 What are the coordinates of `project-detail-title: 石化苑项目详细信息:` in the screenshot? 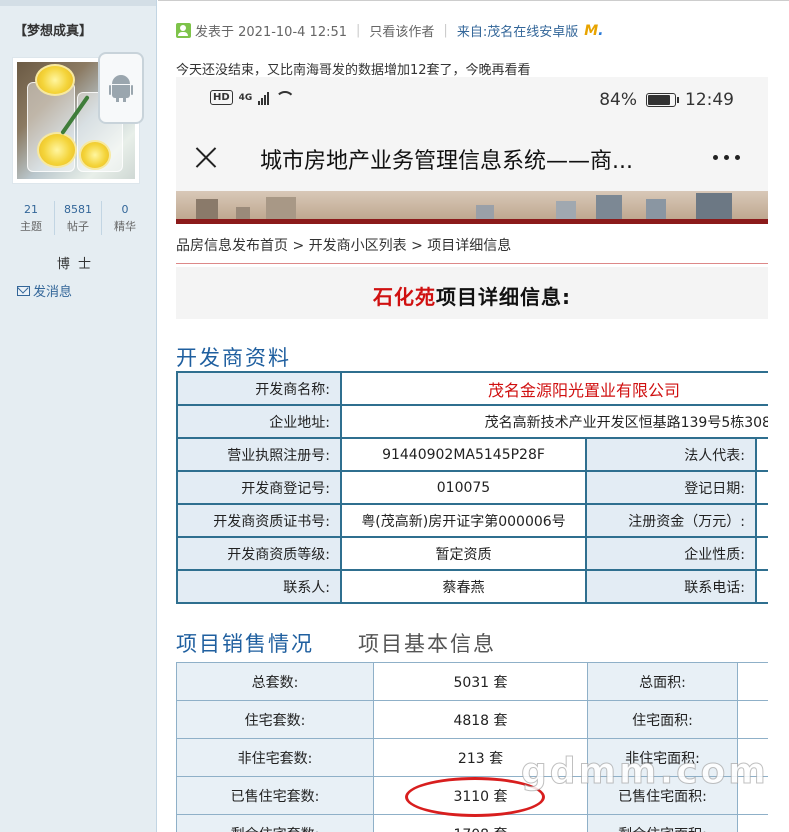 It's located at (472, 295).